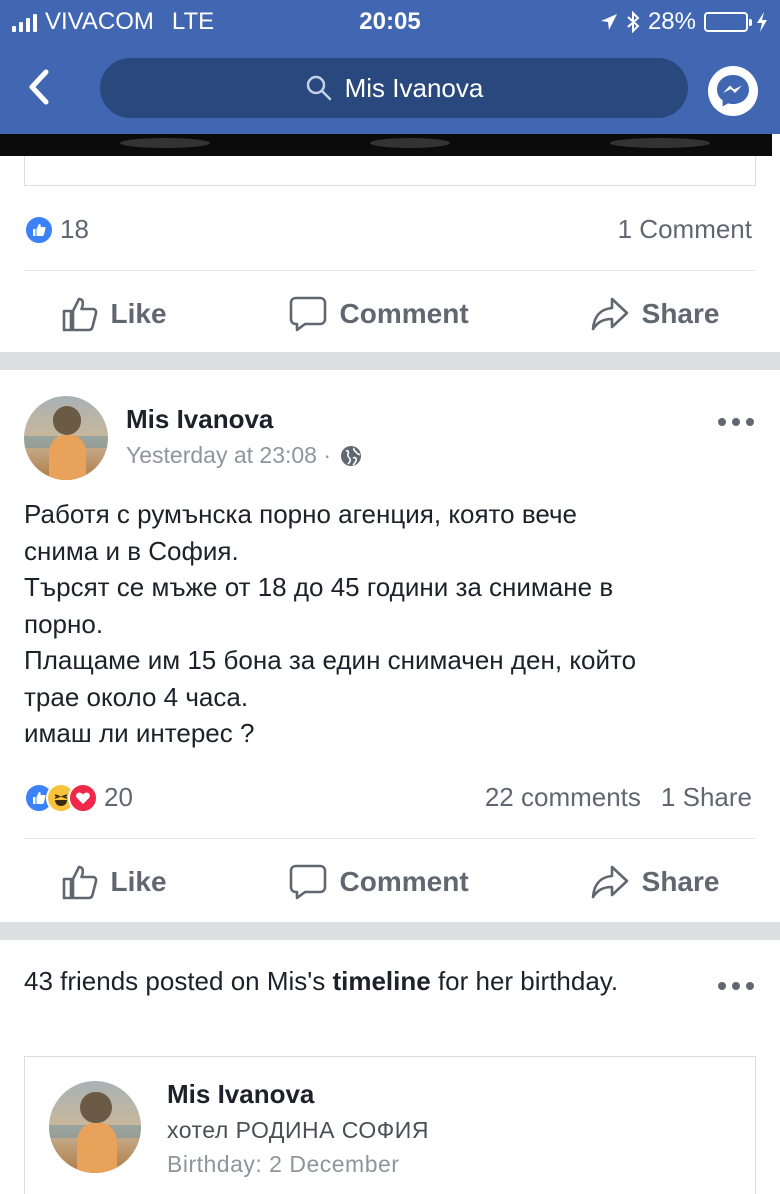 This screenshot has width=780, height=1194. I want to click on messenger-button, so click(733, 91).